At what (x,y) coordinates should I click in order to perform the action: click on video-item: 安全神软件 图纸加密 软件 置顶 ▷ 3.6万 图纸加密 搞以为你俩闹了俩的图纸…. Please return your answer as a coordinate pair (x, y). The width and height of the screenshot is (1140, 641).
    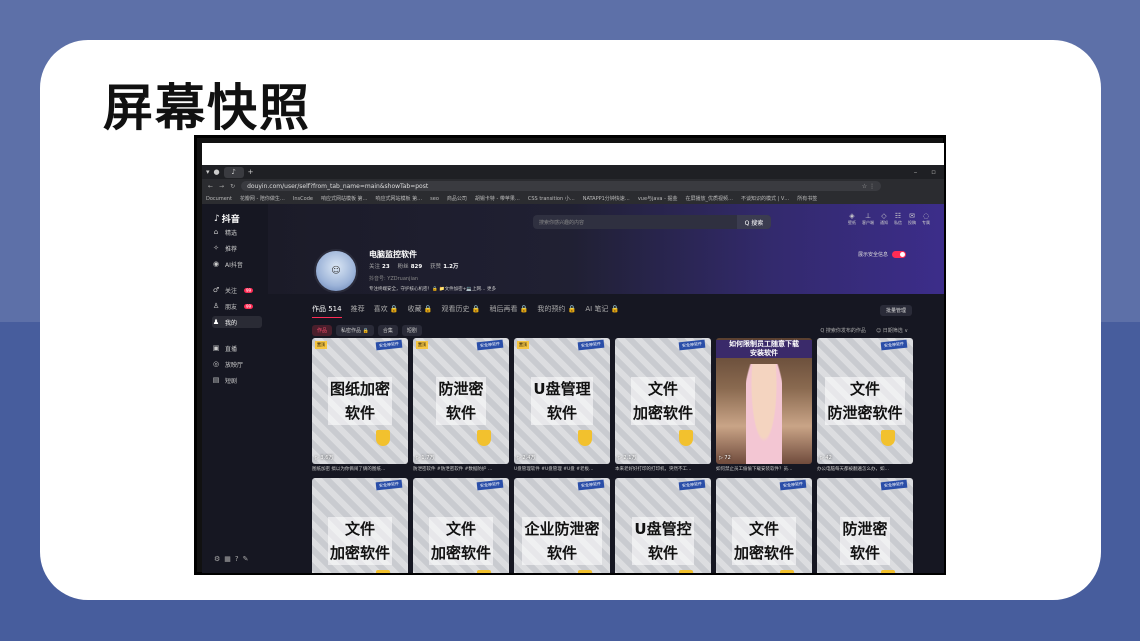
    Looking at the image, I should click on (360, 406).